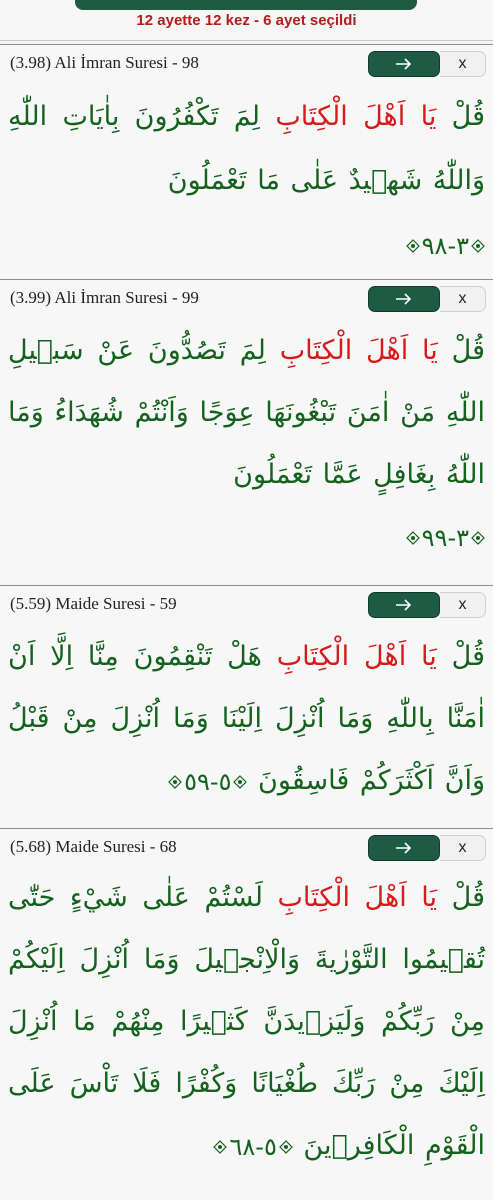 The height and width of the screenshot is (1200, 493). I want to click on verse-number: ٣-٩٩, so click(445, 537).